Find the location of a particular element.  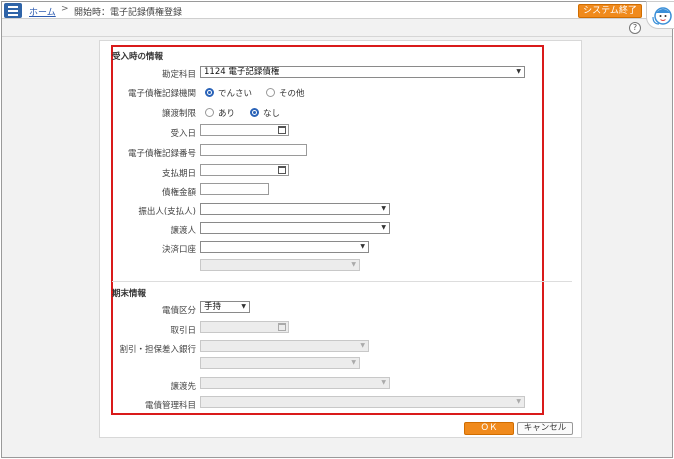

transferee-label: 譲渡先 is located at coordinates (183, 387).